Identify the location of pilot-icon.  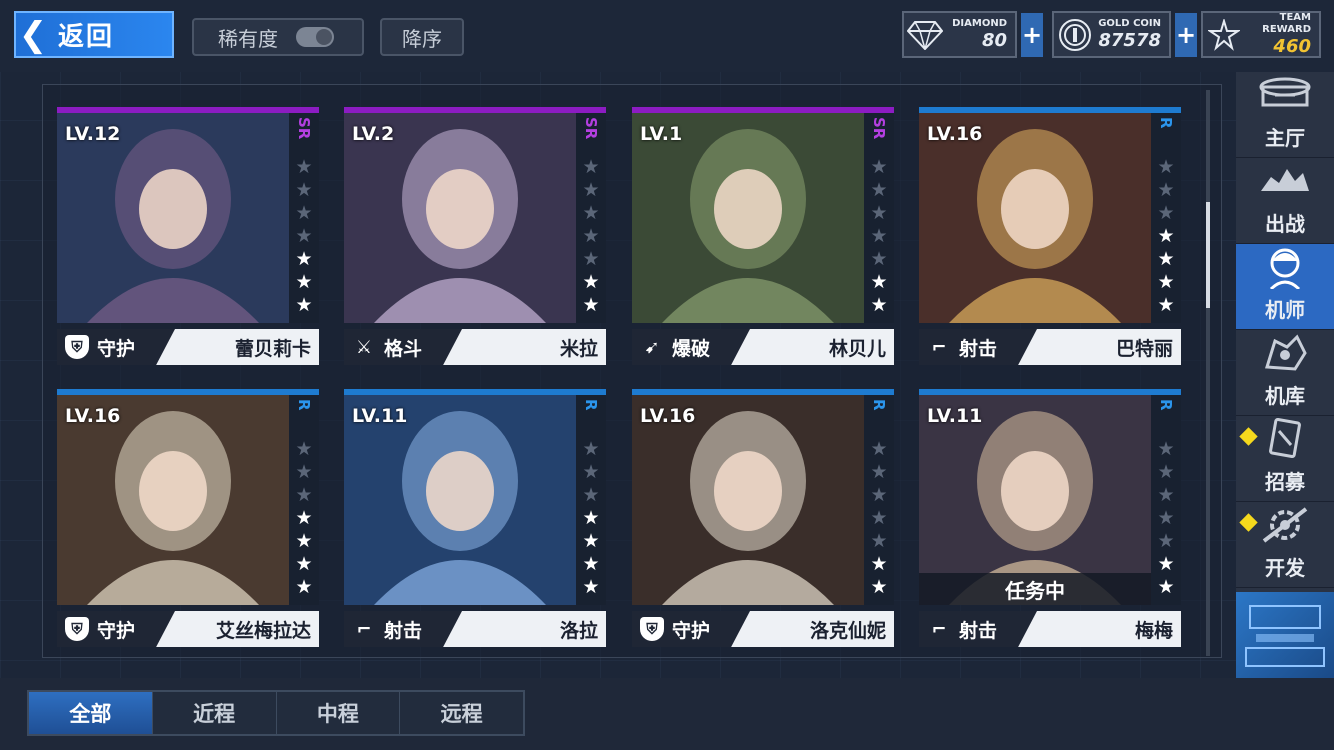
(1285, 267).